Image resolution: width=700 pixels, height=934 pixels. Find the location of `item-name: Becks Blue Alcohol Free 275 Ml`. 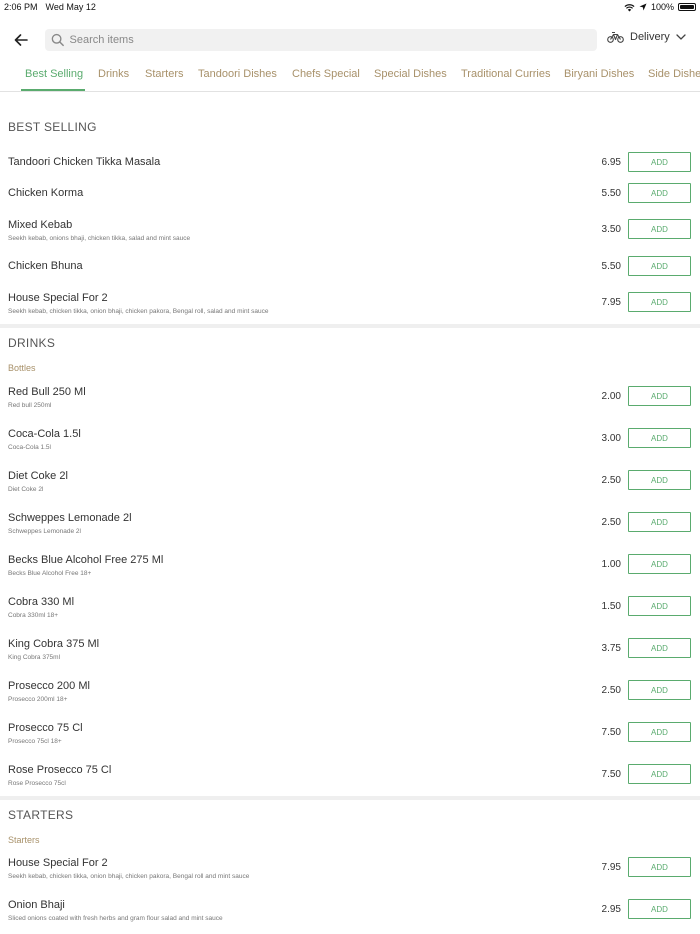

item-name: Becks Blue Alcohol Free 275 Ml is located at coordinates (86, 560).